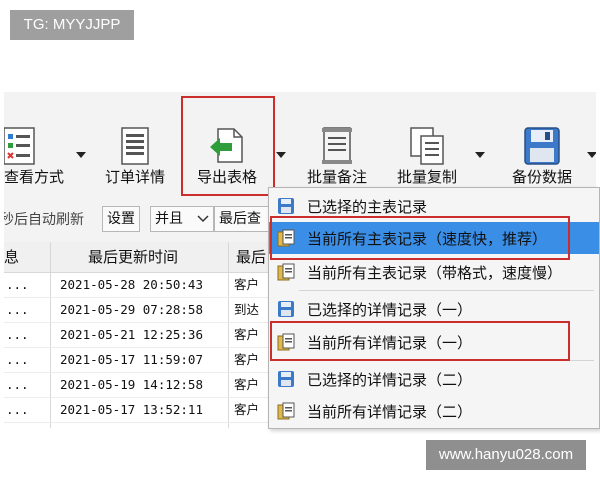  I want to click on menu-item-label: 当前所有主表记录（带格式，速度慢）, so click(435, 273).